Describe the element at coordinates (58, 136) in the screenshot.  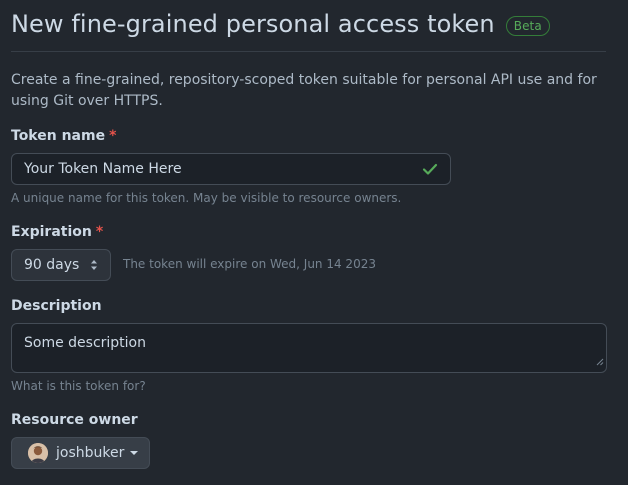
I see `token-name-label-text: Token name` at that location.